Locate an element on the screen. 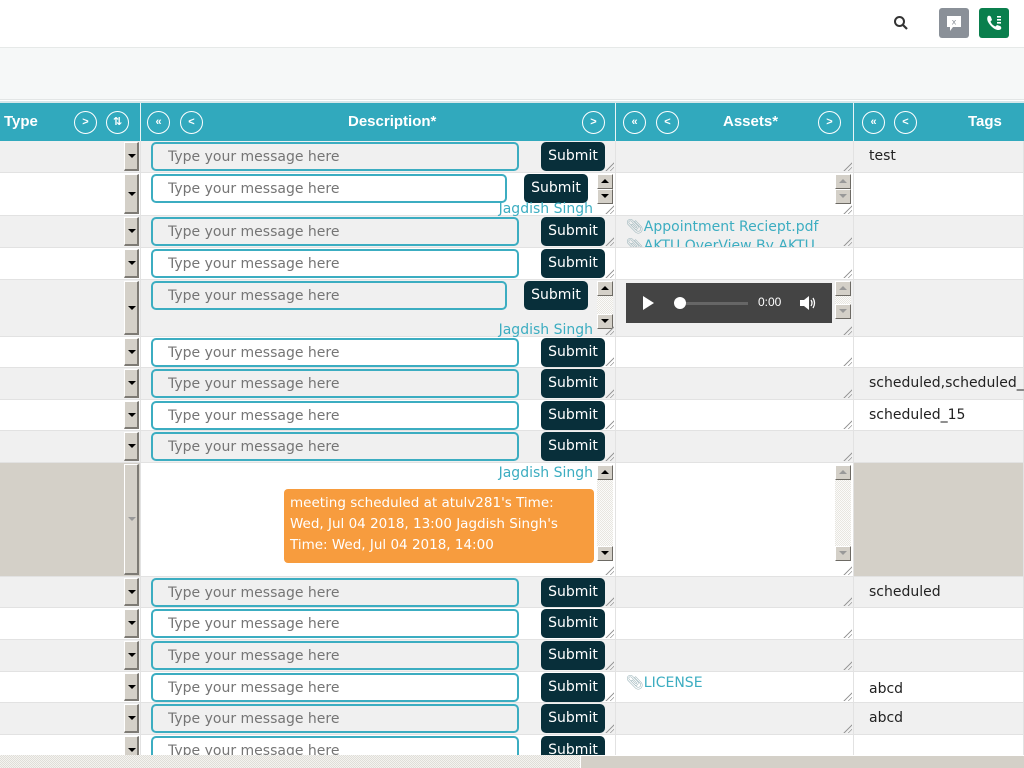 The width and height of the screenshot is (1024, 768). audio-player: 0:00 is located at coordinates (729, 303).